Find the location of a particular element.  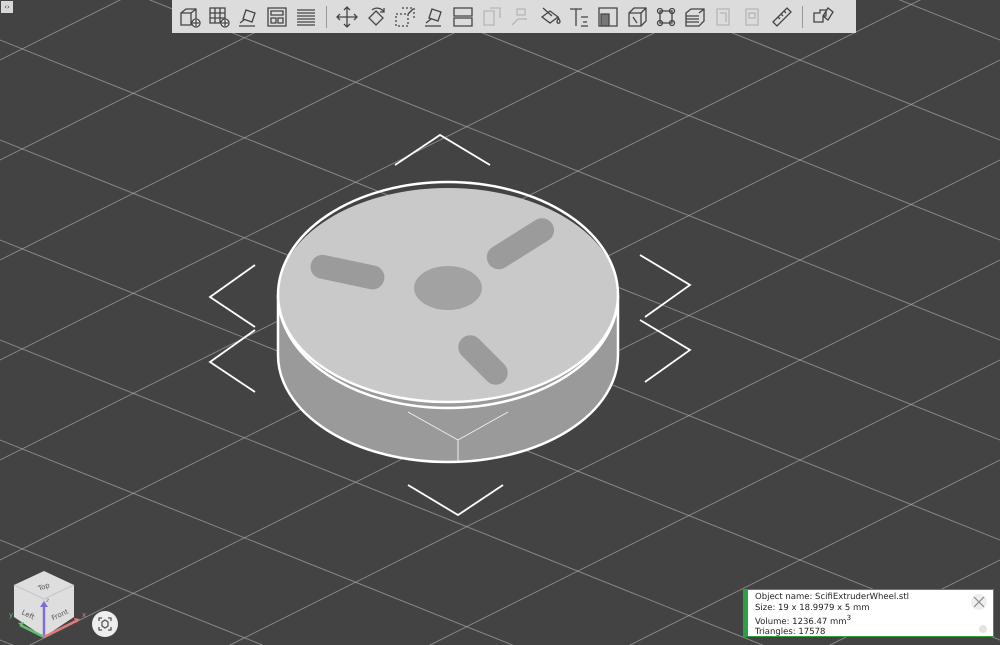

info-text: Size: 19 x 18.9979 x 5 mm is located at coordinates (812, 607).